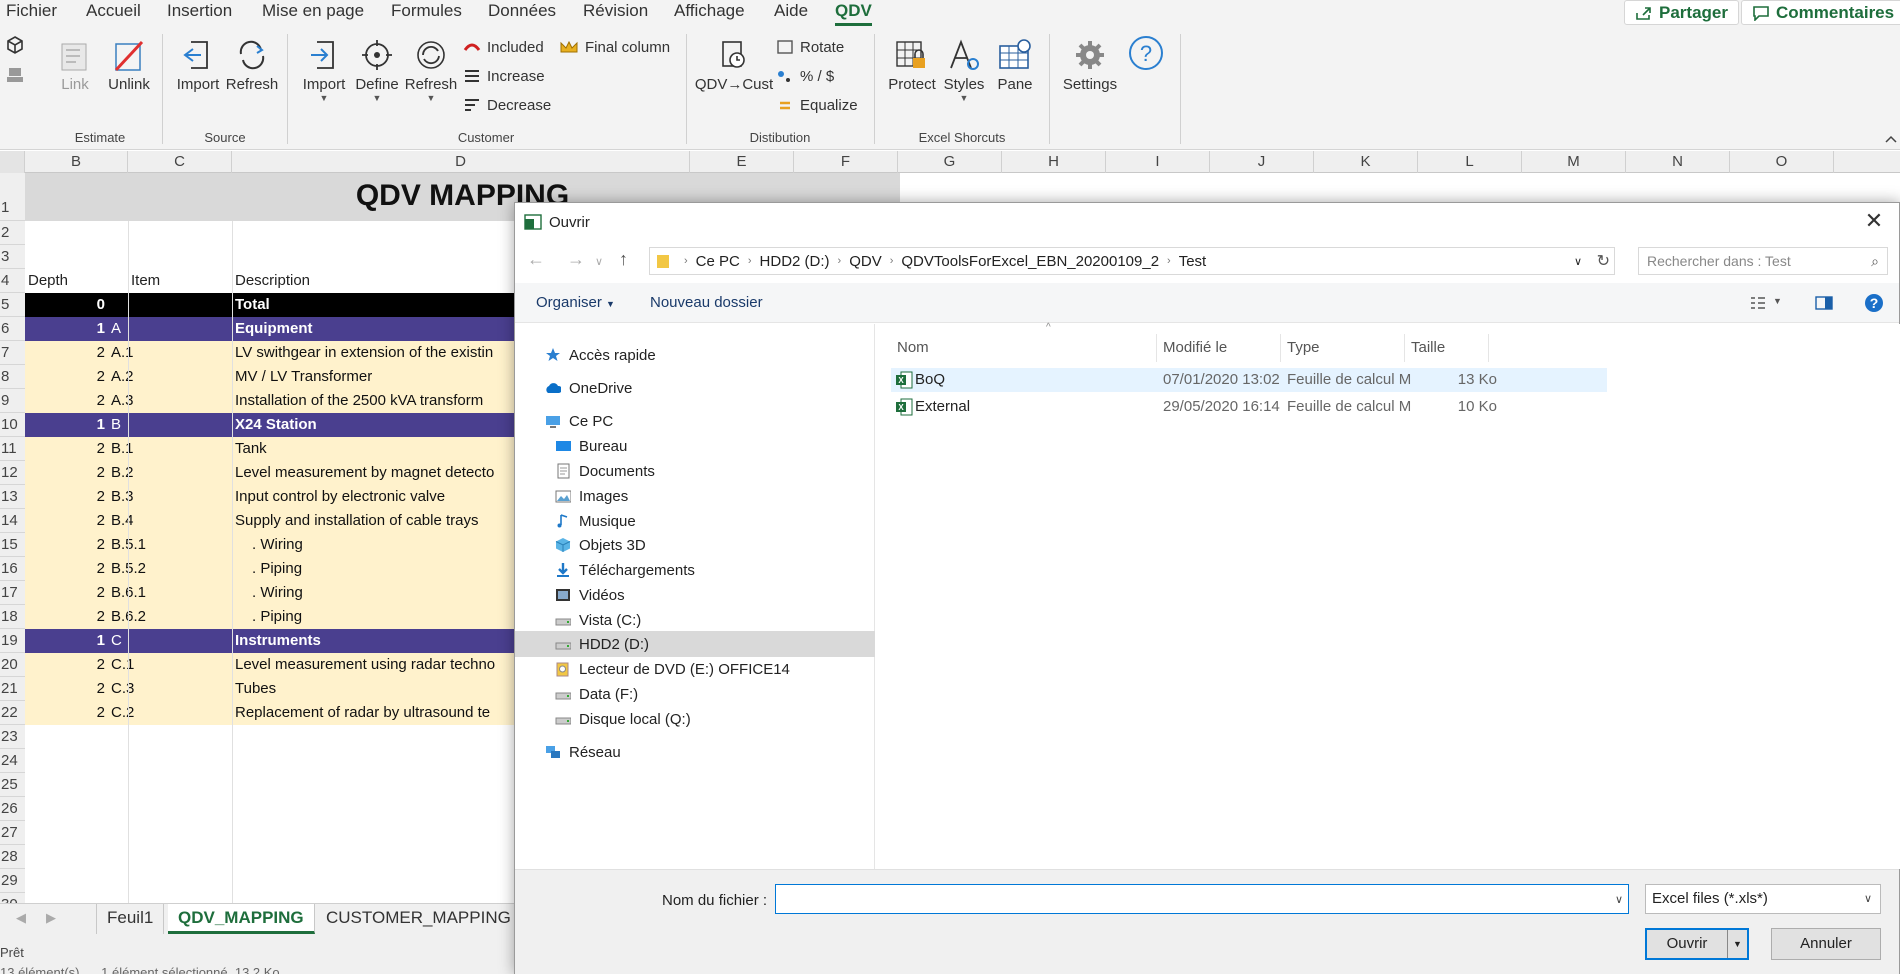  Describe the element at coordinates (1343, 348) in the screenshot. I see `column-type: Type` at that location.